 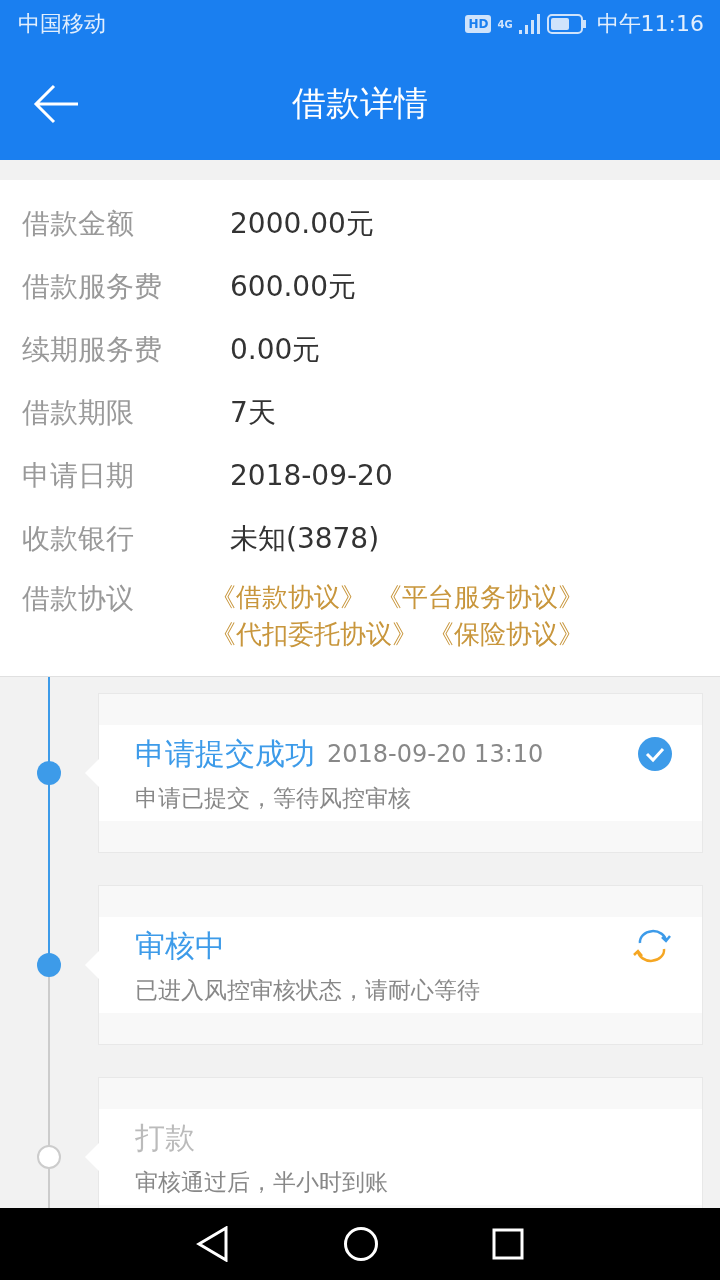 What do you see at coordinates (360, 103) in the screenshot?
I see `page-title: 借款详情` at bounding box center [360, 103].